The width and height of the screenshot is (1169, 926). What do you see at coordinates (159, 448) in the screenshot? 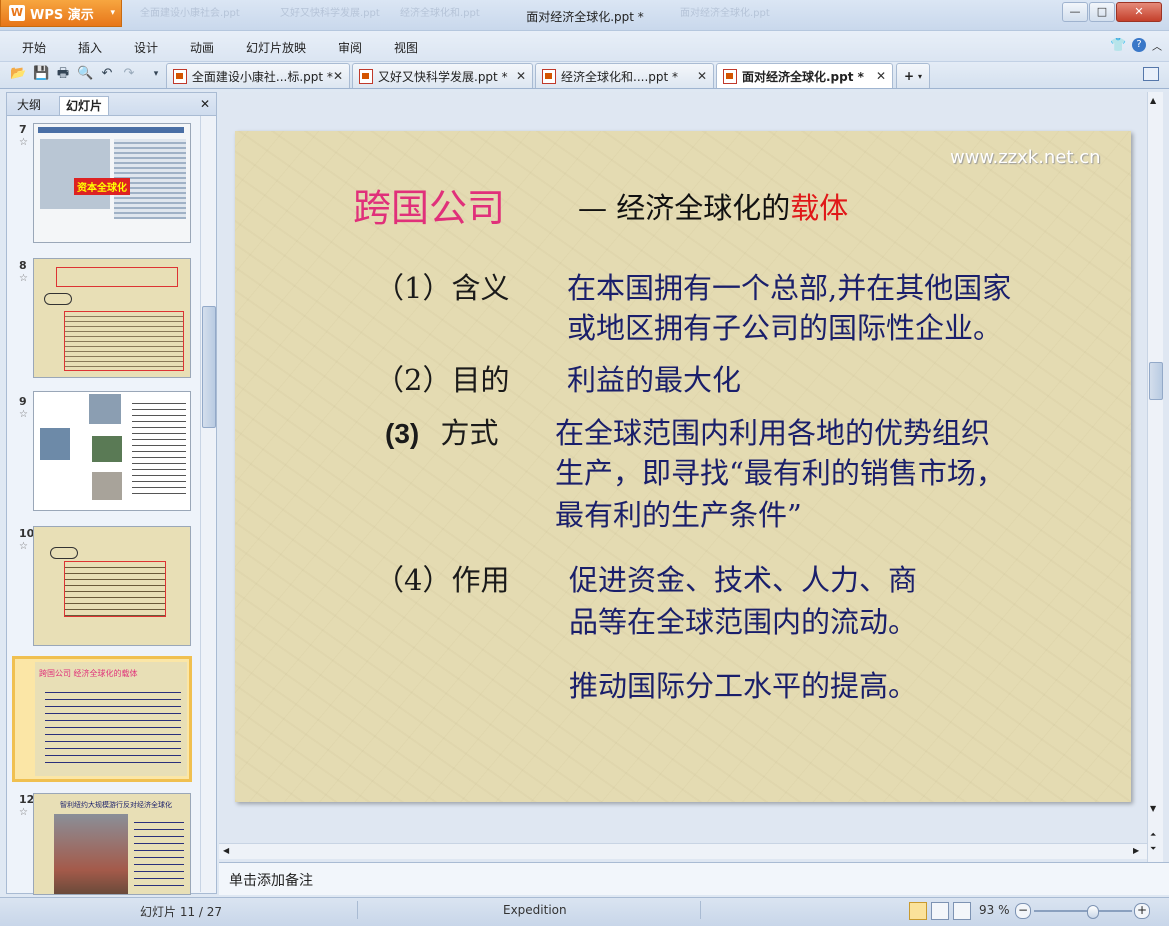
I see `thumb-list` at bounding box center [159, 448].